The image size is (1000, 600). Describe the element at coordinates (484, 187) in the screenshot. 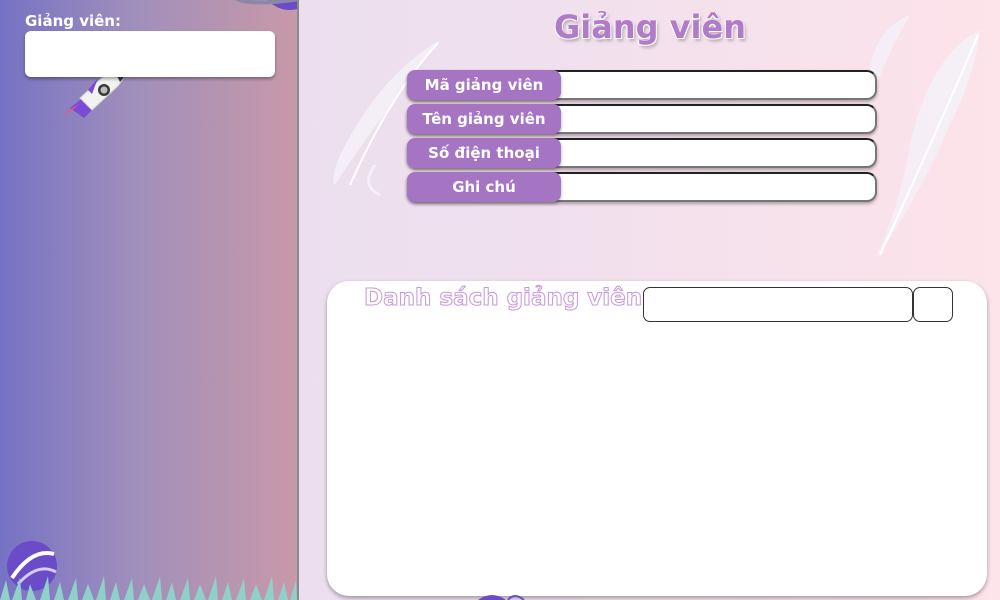

I see `note-label: Ghi chú` at that location.